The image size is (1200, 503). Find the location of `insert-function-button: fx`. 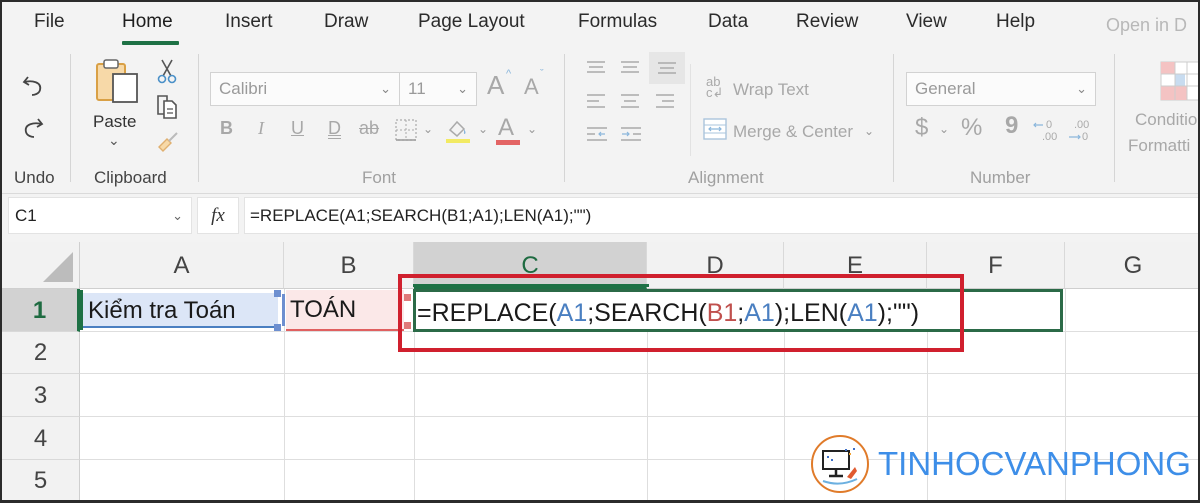

insert-function-button: fx is located at coordinates (218, 215).